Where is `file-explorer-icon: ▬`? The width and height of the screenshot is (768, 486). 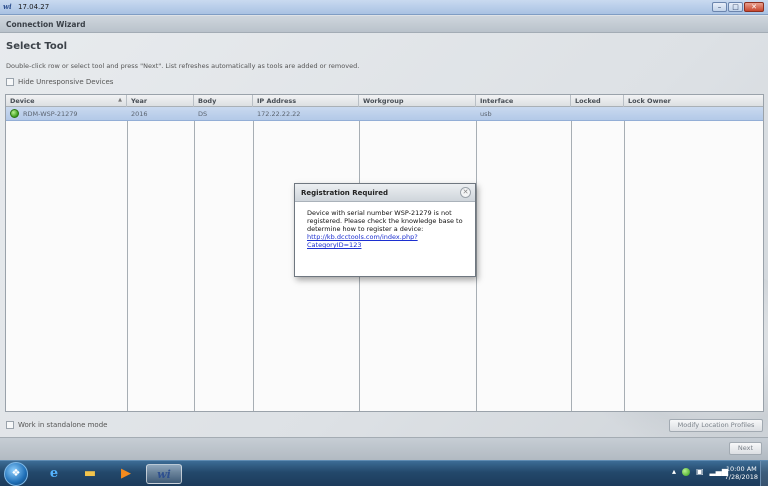
file-explorer-icon: ▬ is located at coordinates (90, 474).